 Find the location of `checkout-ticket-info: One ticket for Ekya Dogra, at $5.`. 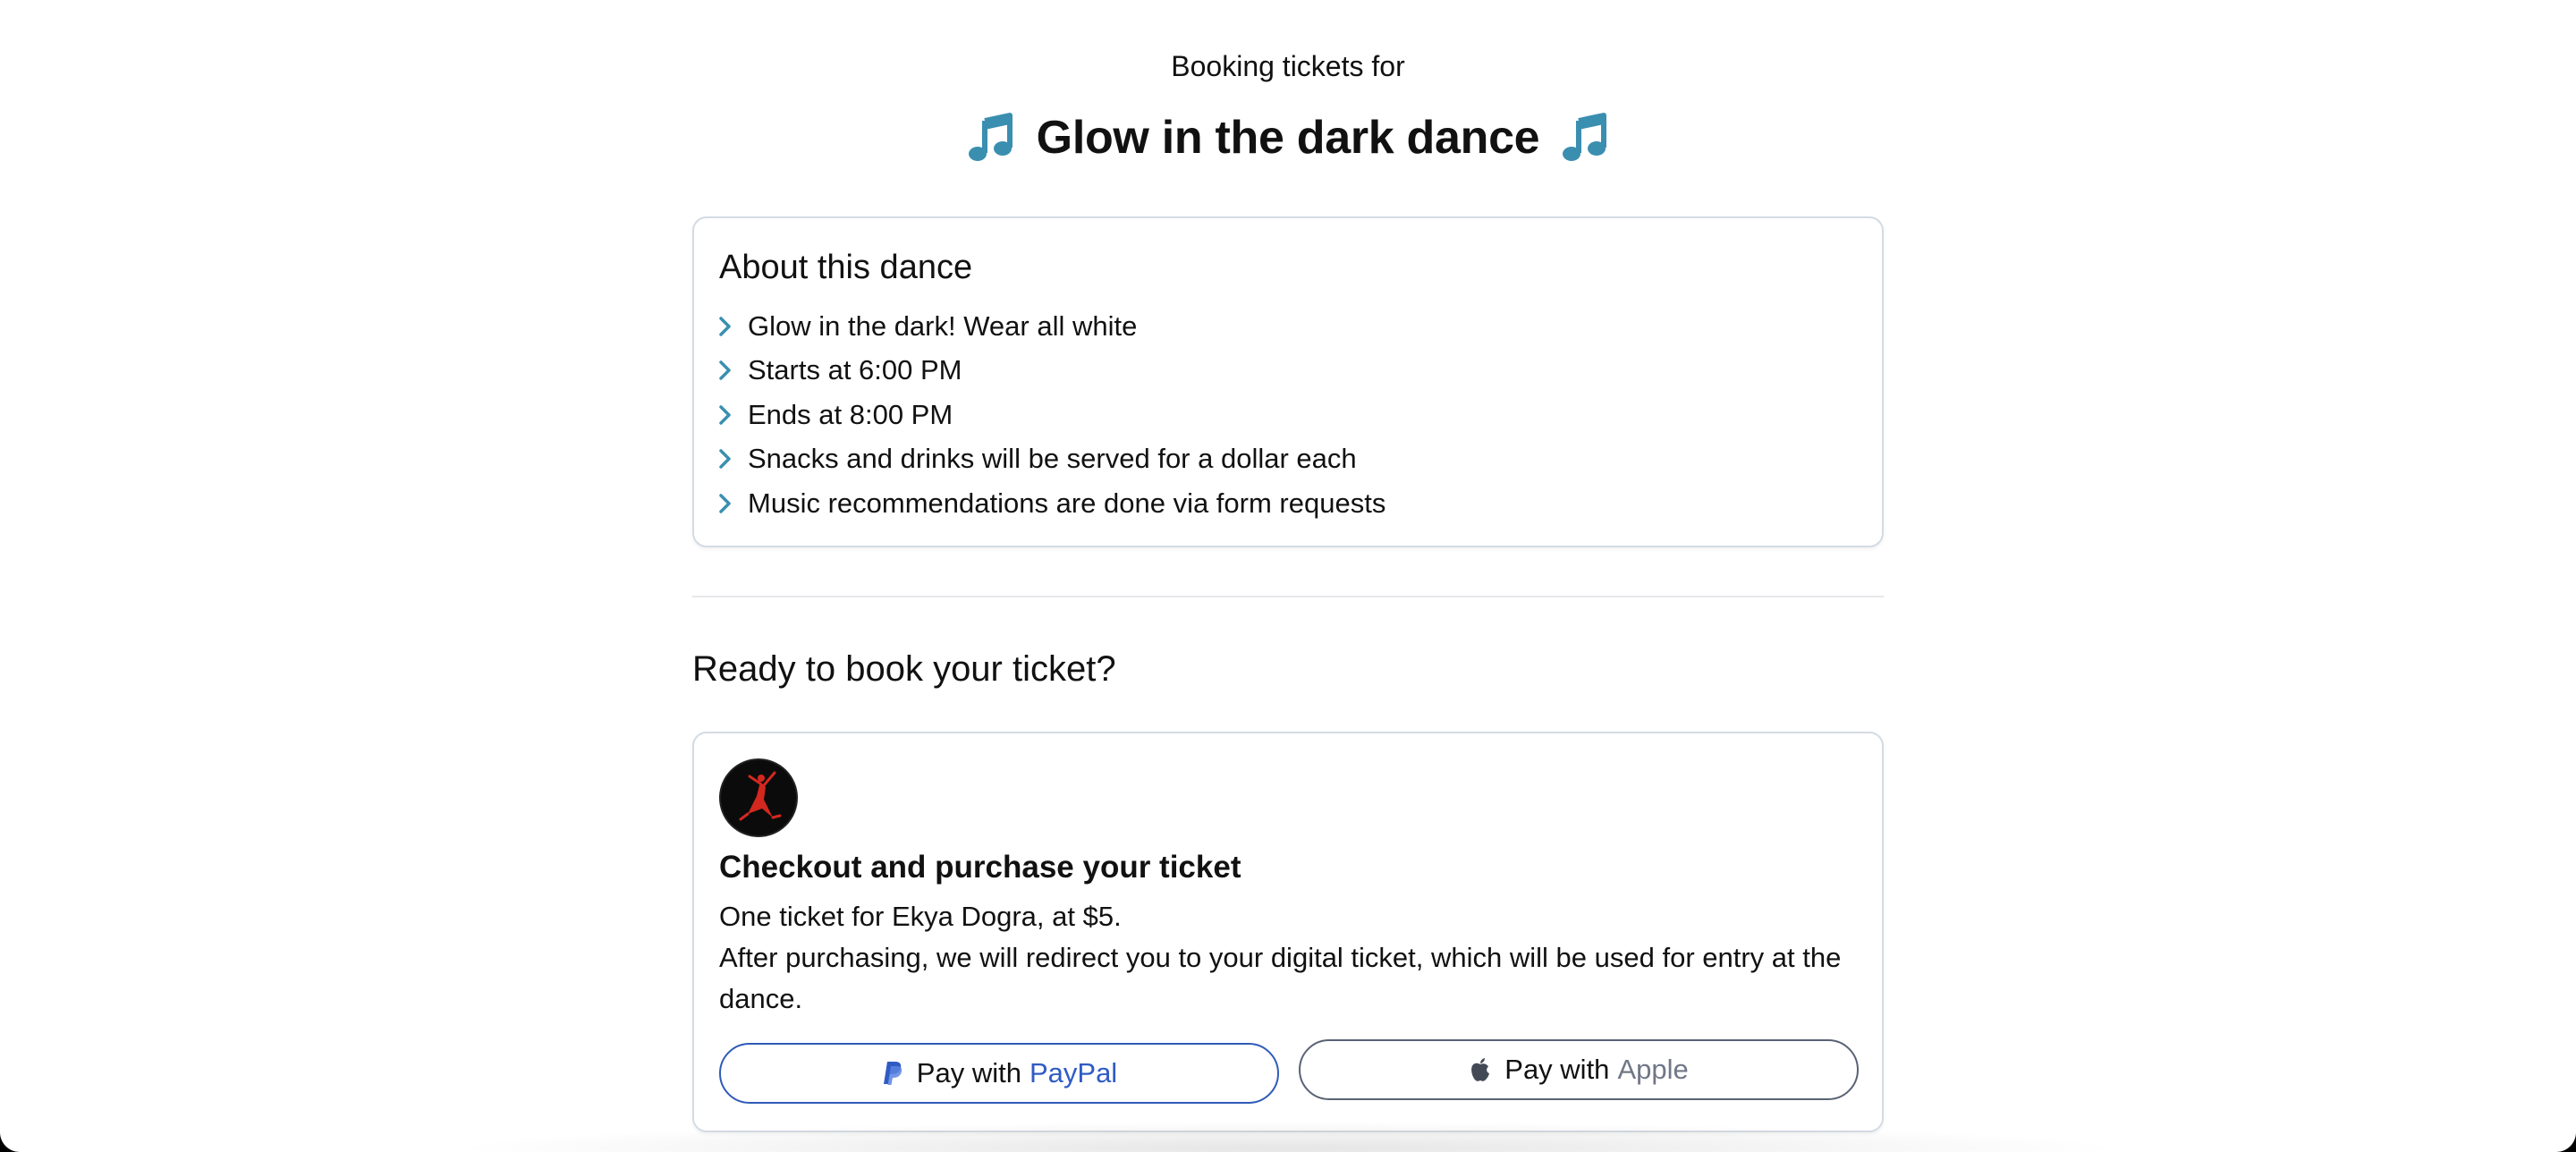

checkout-ticket-info: One ticket for Ekya Dogra, at $5. is located at coordinates (920, 917).